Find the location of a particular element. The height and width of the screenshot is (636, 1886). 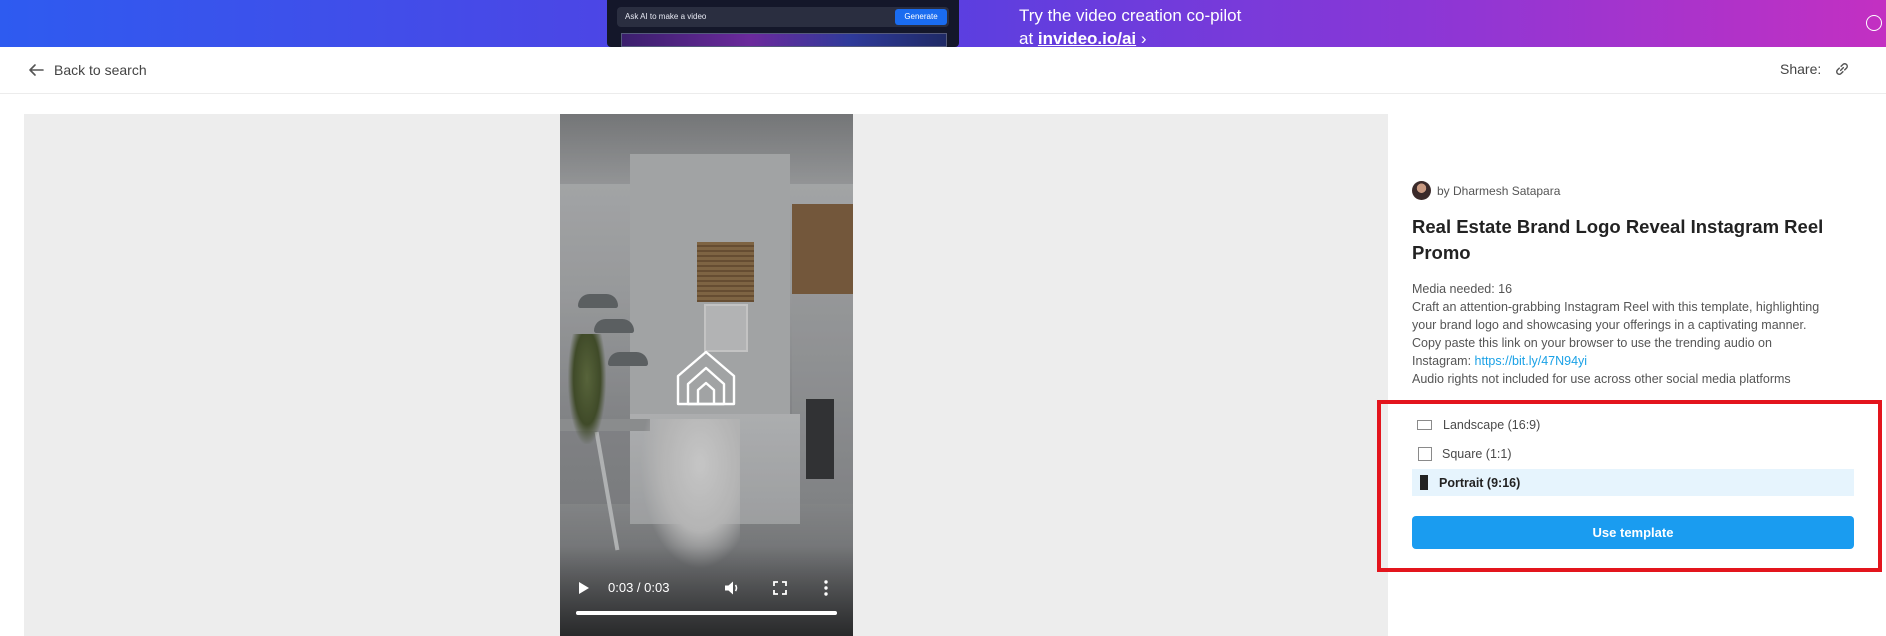

landscape-icon is located at coordinates (1424, 424).